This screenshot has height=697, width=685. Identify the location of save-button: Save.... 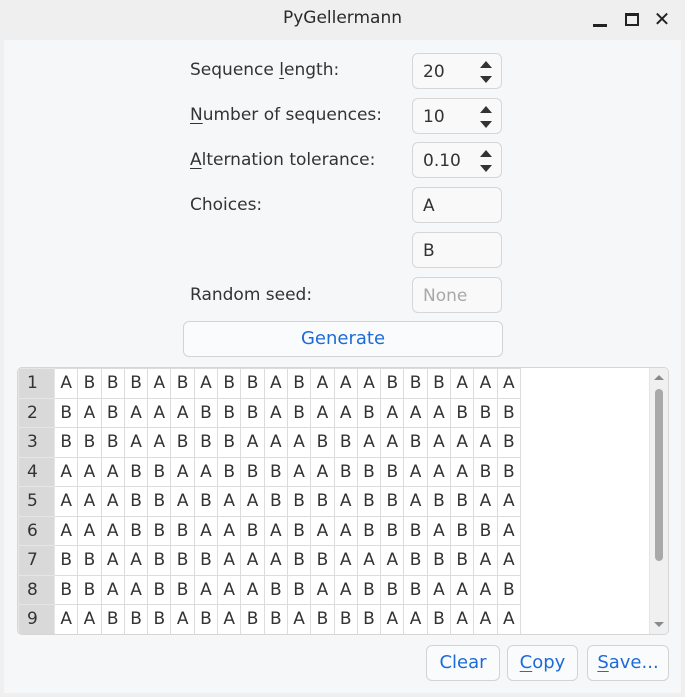
(628, 663).